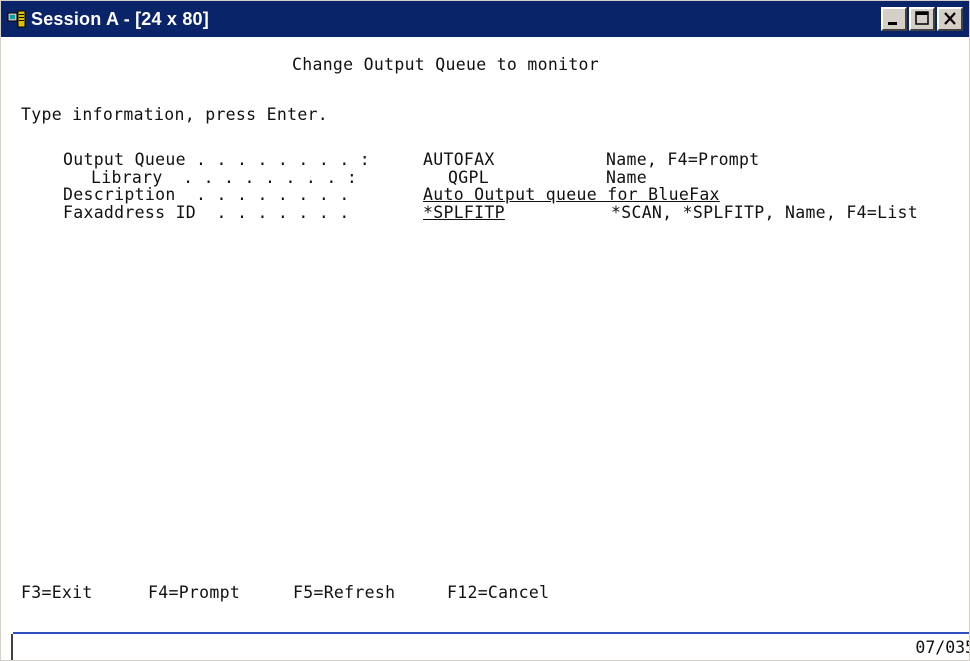 The image size is (970, 661). What do you see at coordinates (683, 159) in the screenshot?
I see `output-queue-hint: Name, F4=Prompt` at bounding box center [683, 159].